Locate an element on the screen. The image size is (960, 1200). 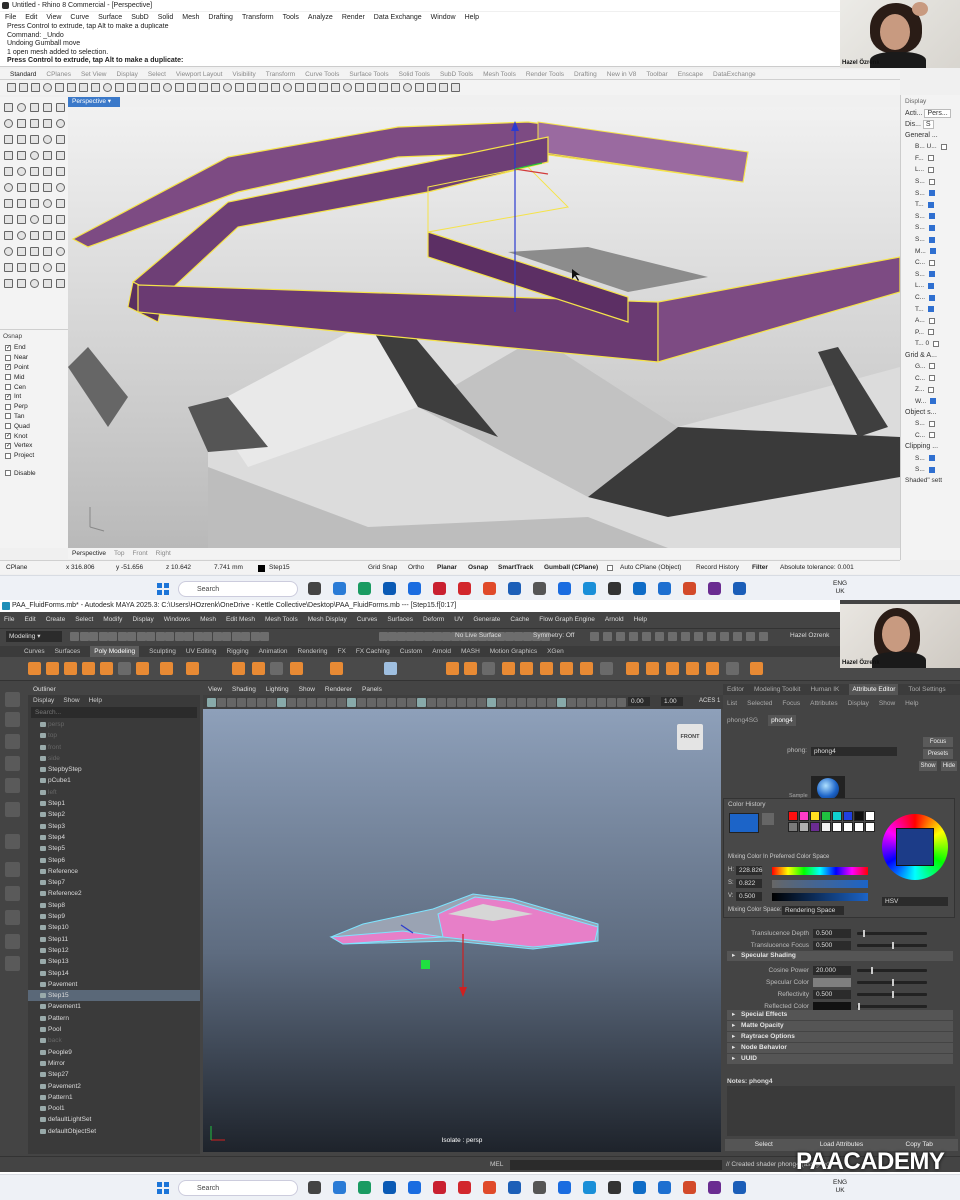
osnap-item-tan: Tan is located at coordinates (34, 417).